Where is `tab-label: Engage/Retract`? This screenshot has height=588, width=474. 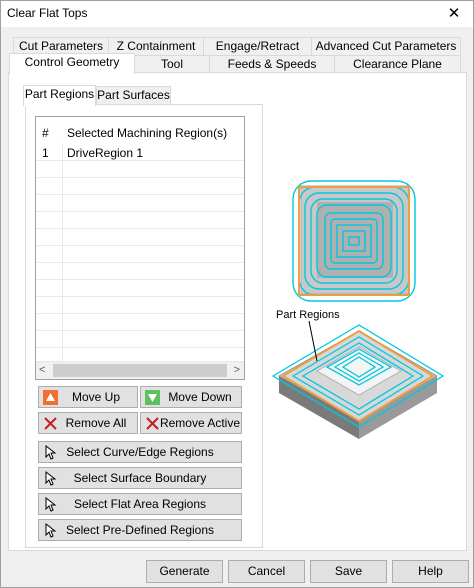 tab-label: Engage/Retract is located at coordinates (257, 46).